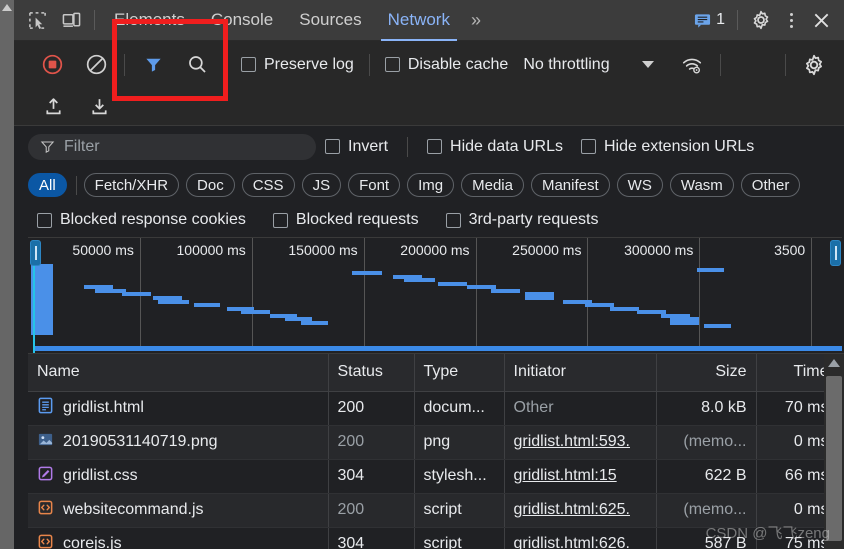 The height and width of the screenshot is (549, 844). I want to click on image-icon, so click(45, 442).